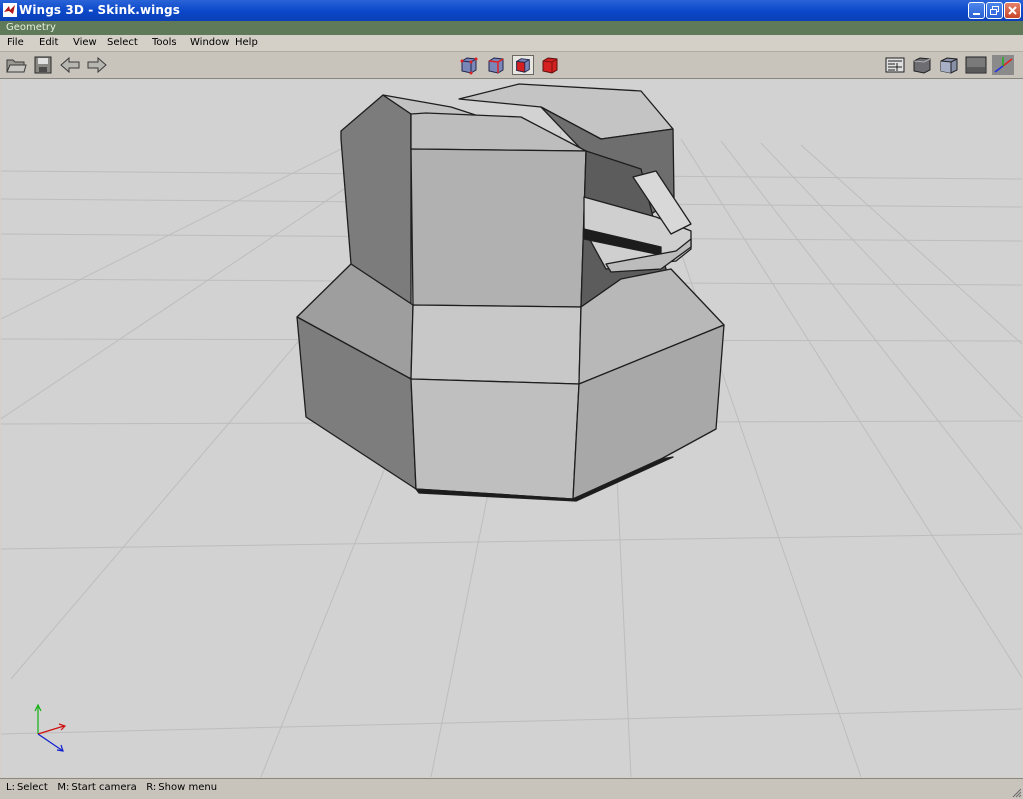  Describe the element at coordinates (895, 65) in the screenshot. I see `wireframe-toggle-icon` at that location.